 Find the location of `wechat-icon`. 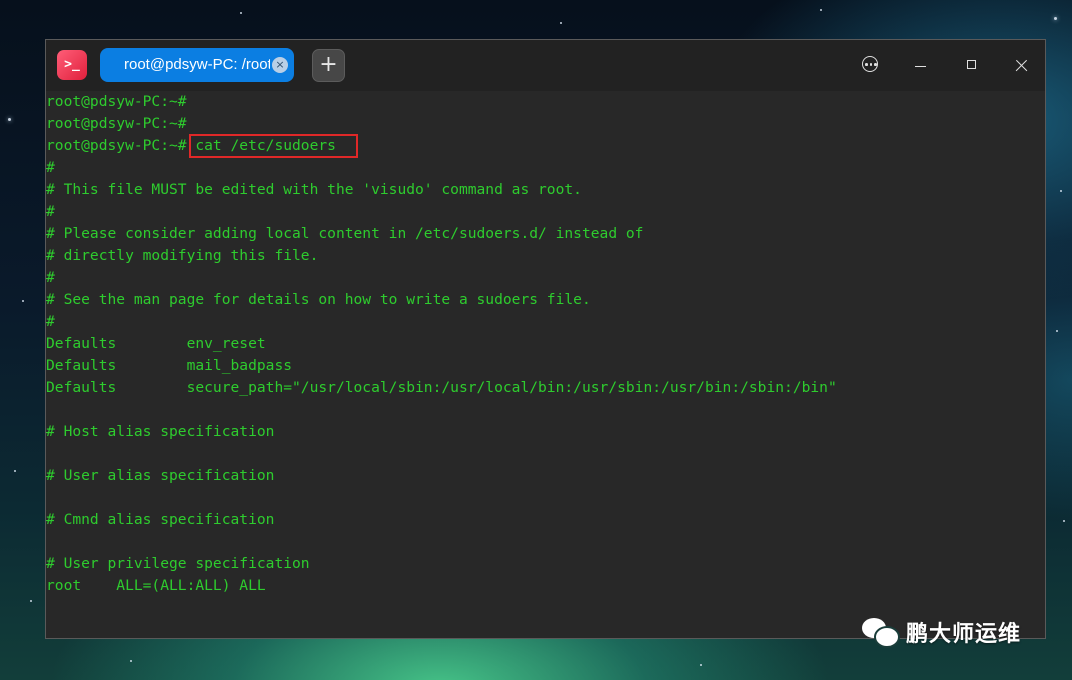

wechat-icon is located at coordinates (880, 632).